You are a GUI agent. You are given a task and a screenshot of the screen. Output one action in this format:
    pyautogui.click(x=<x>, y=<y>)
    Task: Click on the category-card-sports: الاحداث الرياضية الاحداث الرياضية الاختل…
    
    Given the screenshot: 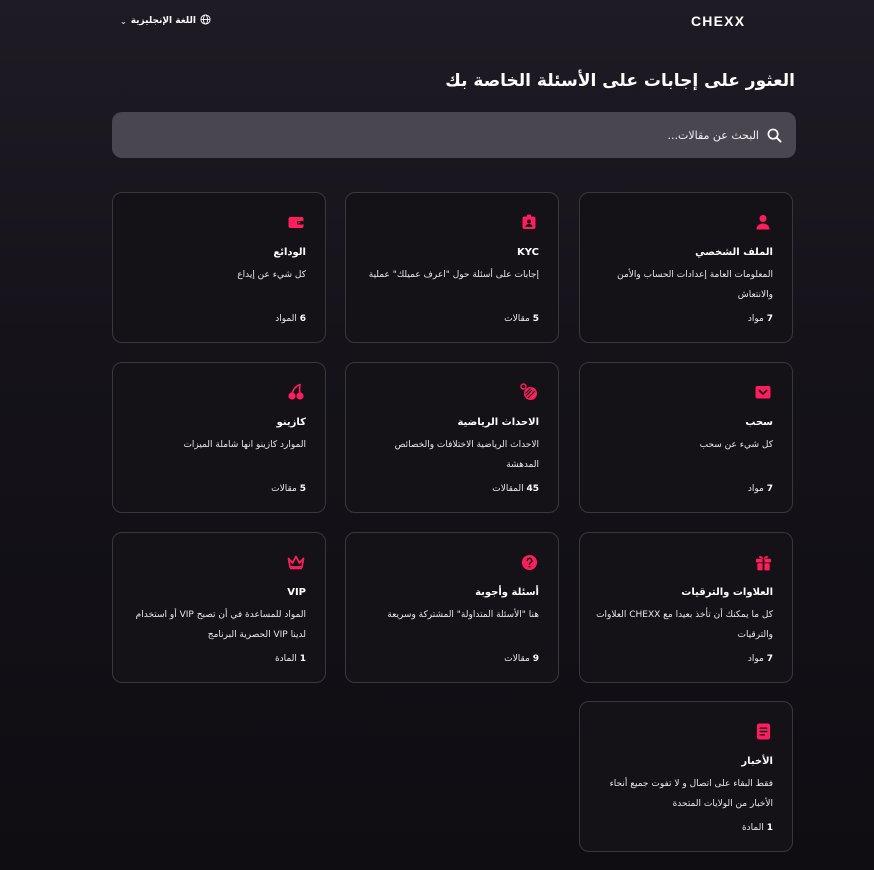 What is the action you would take?
    pyautogui.click(x=452, y=437)
    